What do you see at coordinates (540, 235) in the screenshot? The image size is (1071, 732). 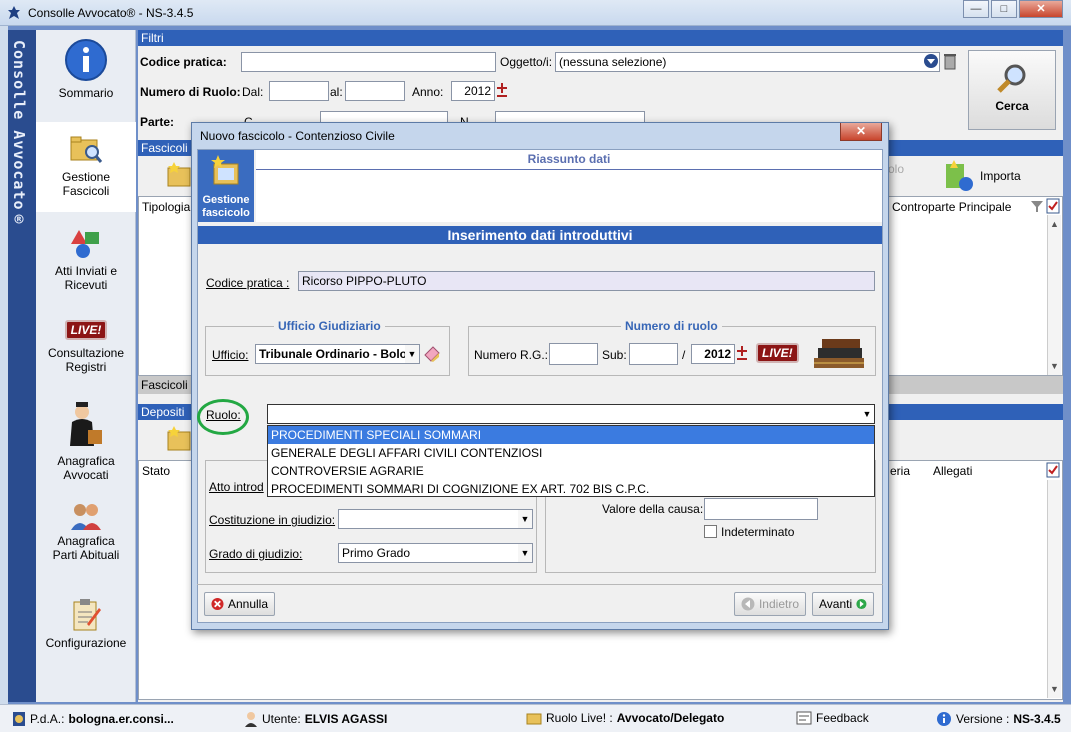 I see `inserimento-band: Inserimento dati introduttivi` at bounding box center [540, 235].